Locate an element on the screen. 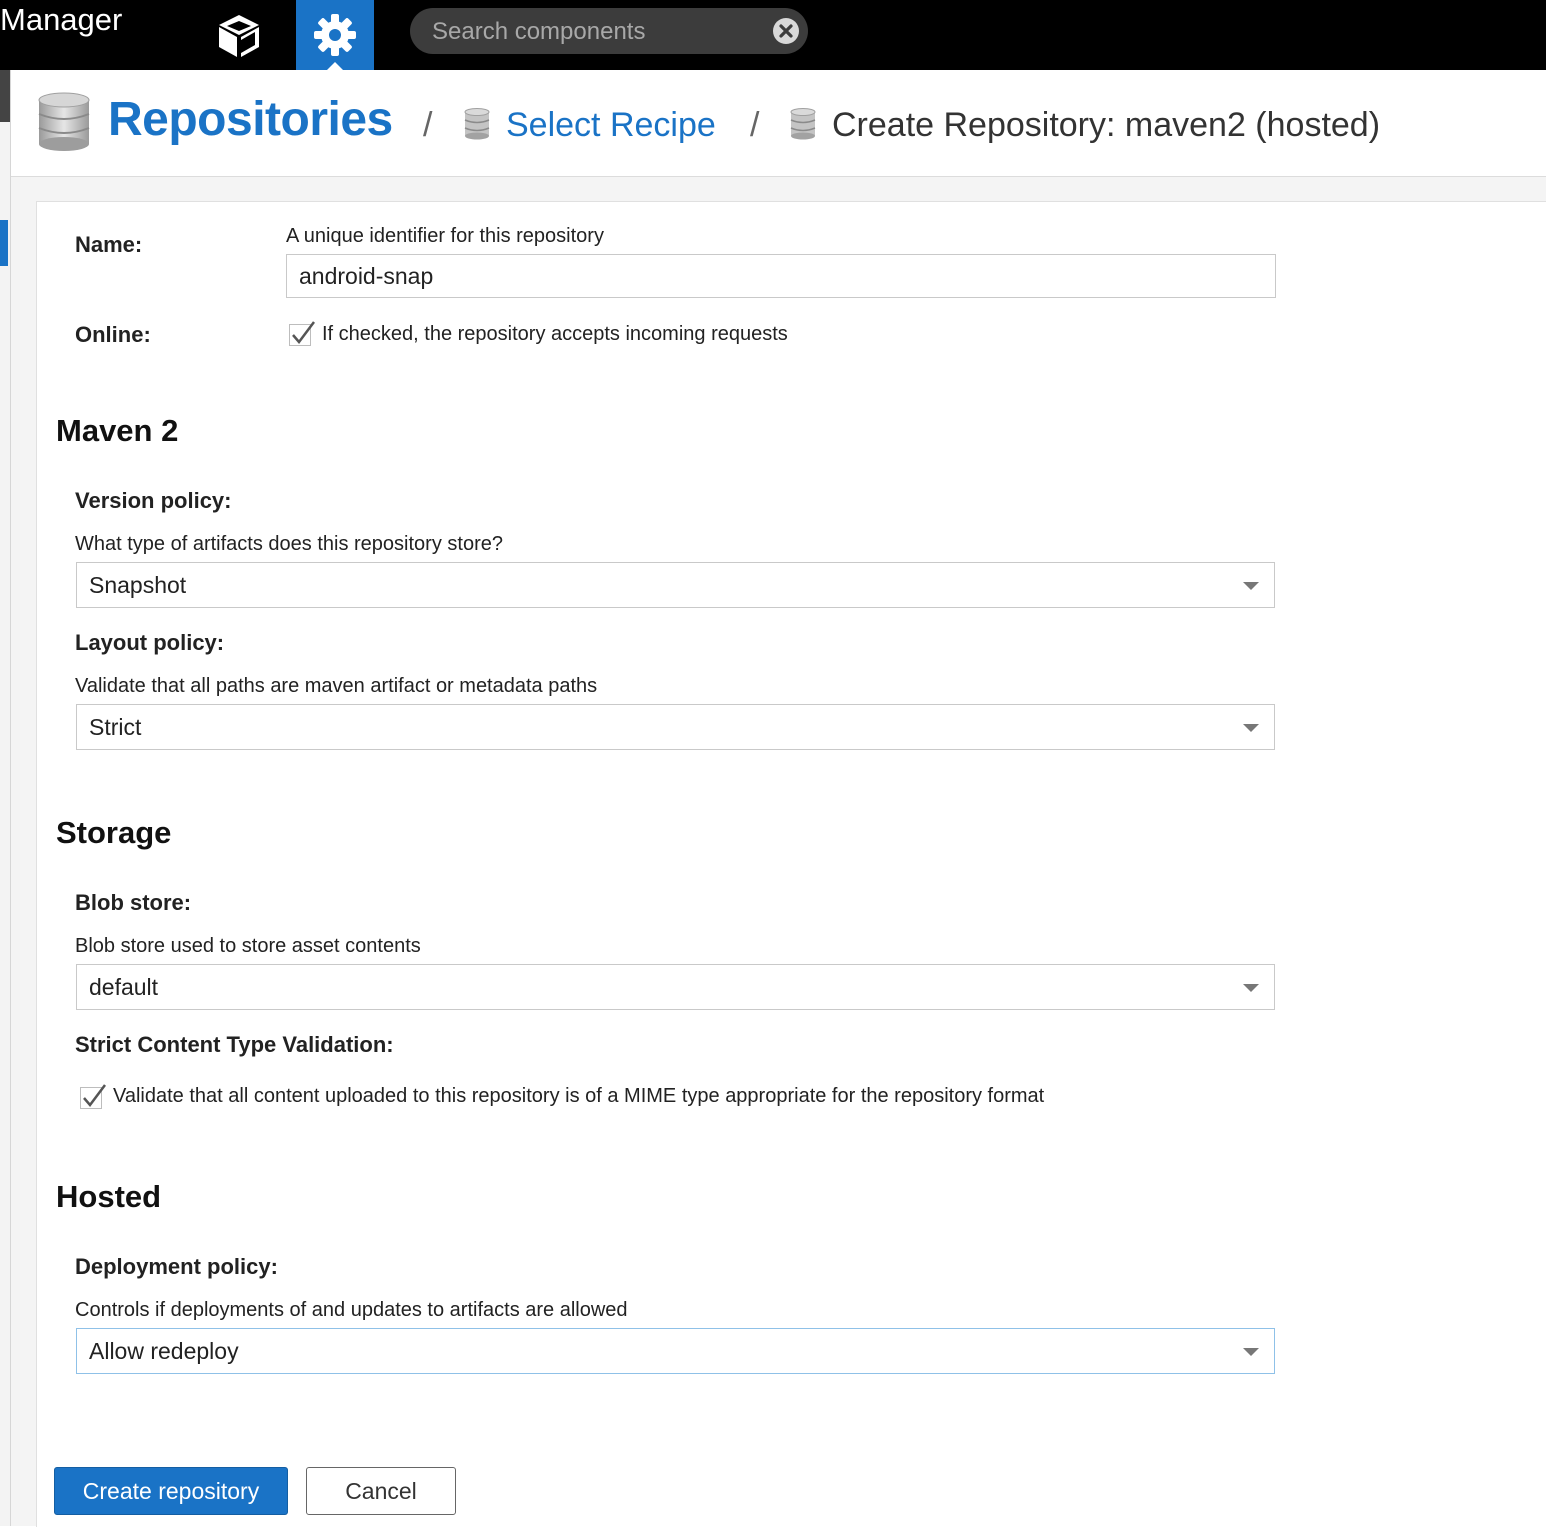  search-box is located at coordinates (609, 31).